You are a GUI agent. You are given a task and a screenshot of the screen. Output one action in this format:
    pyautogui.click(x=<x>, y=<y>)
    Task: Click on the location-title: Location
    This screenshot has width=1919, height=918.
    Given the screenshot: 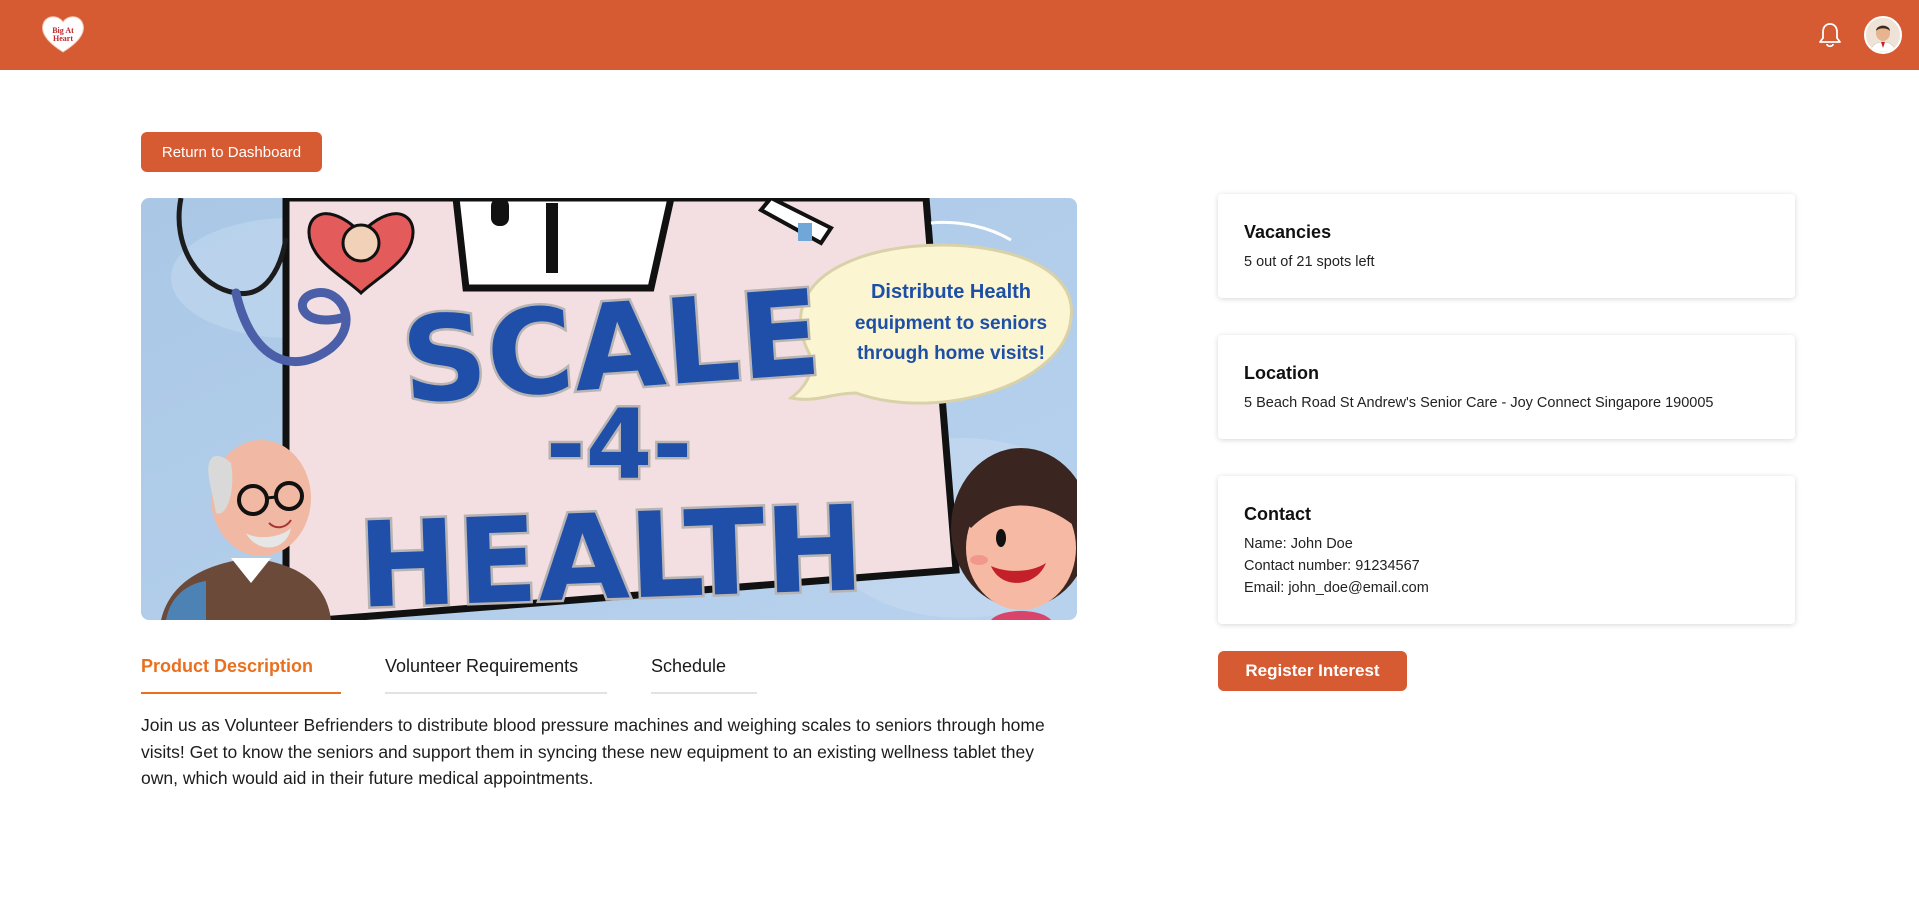 What is the action you would take?
    pyautogui.click(x=1281, y=373)
    